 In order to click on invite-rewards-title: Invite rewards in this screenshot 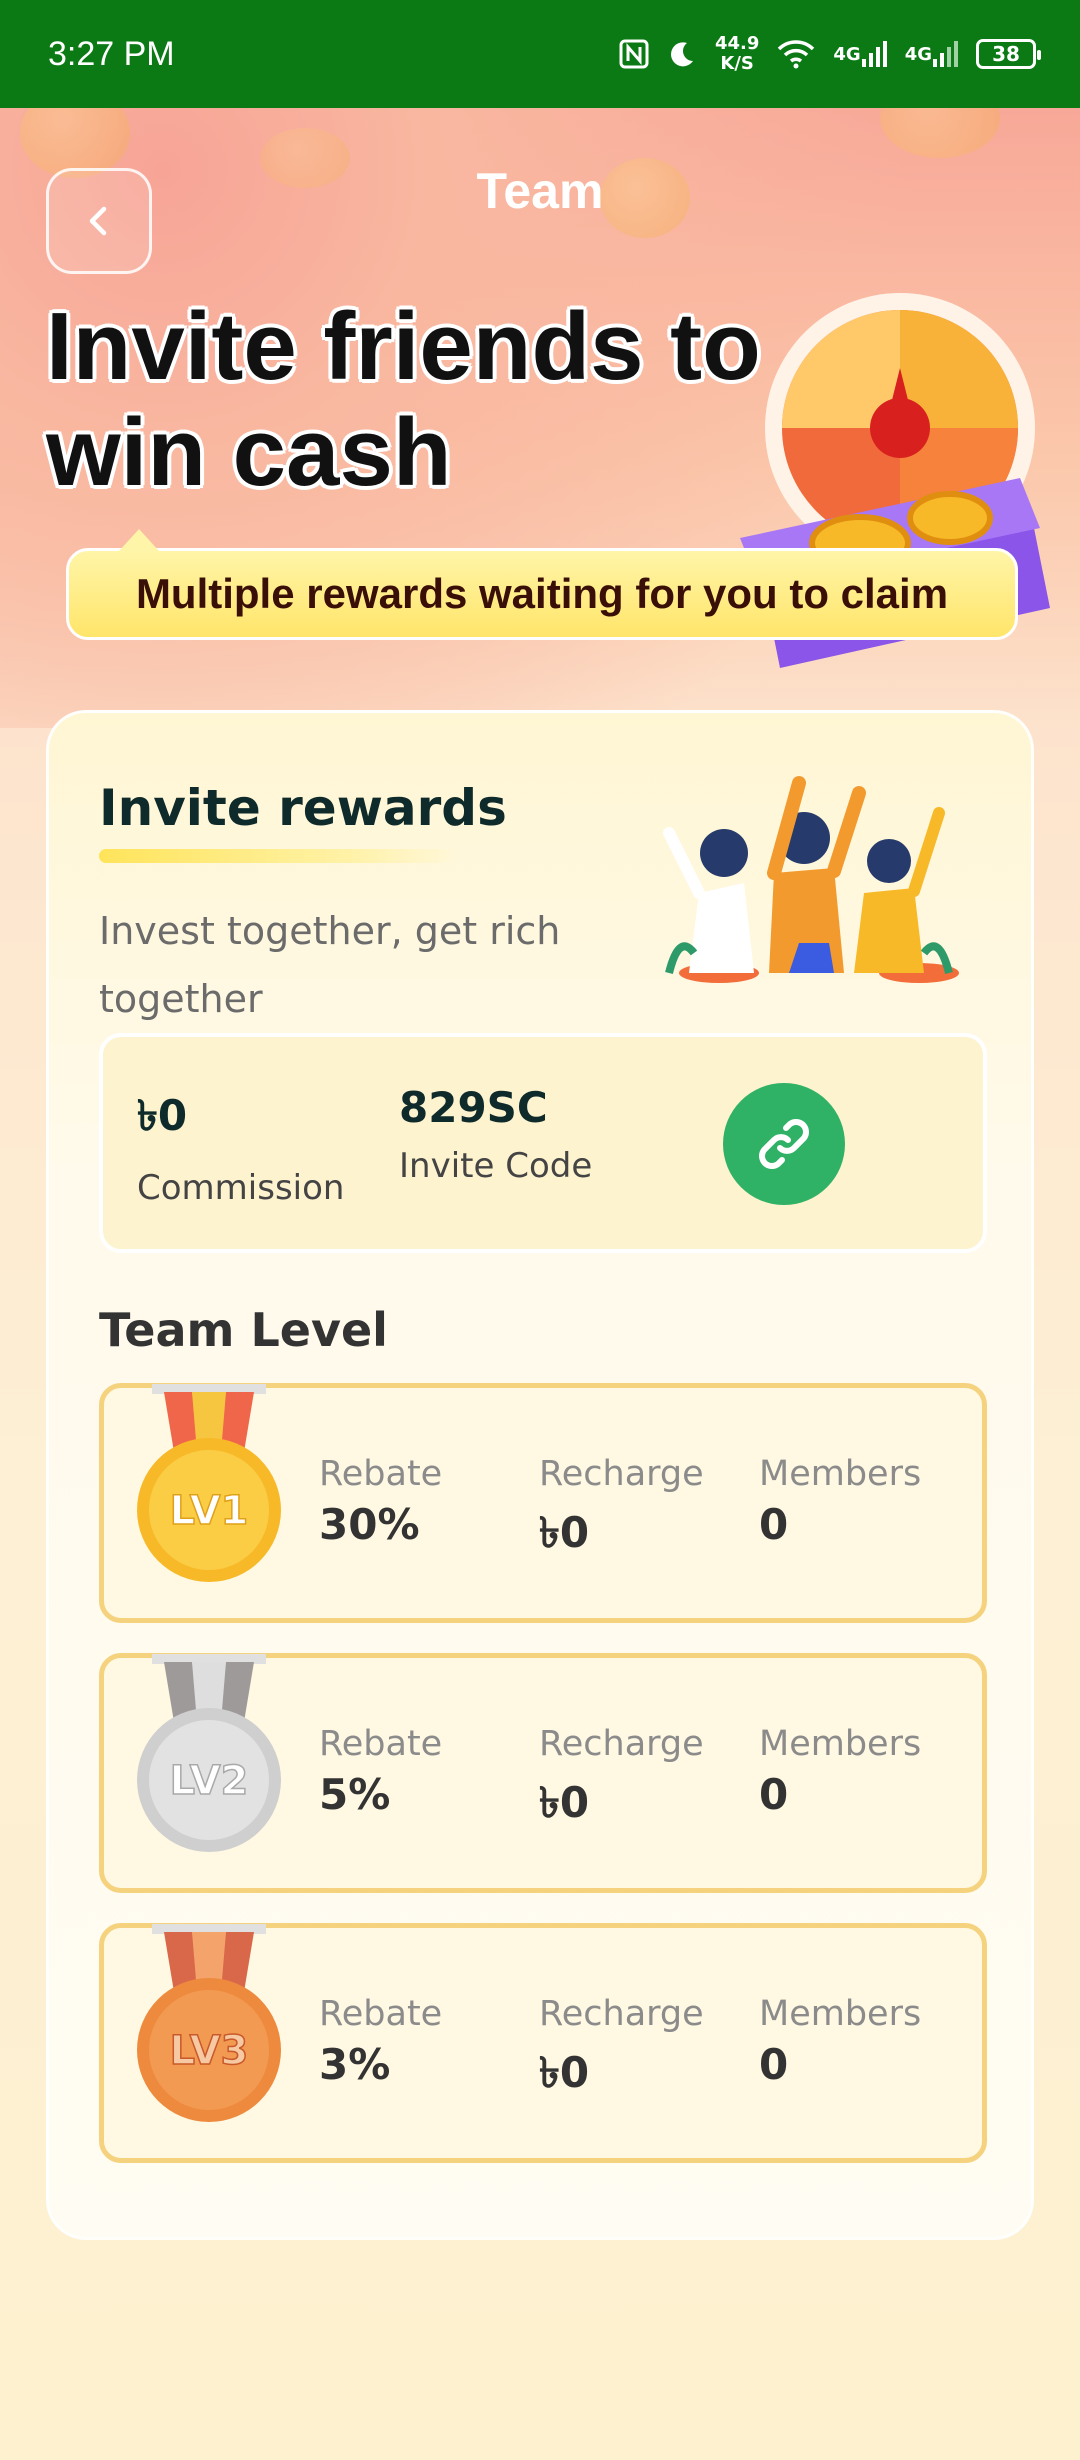, I will do `click(303, 808)`.